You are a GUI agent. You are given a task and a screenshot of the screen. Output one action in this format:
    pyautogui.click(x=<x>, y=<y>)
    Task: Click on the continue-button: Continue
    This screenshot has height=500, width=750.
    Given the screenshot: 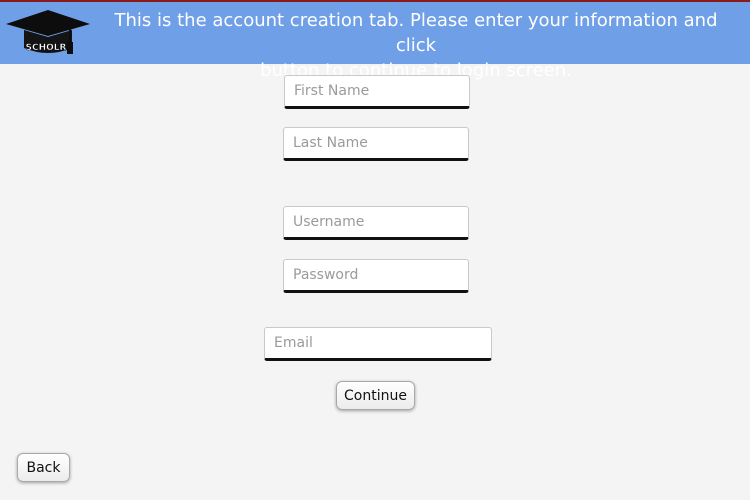 What is the action you would take?
    pyautogui.click(x=375, y=395)
    